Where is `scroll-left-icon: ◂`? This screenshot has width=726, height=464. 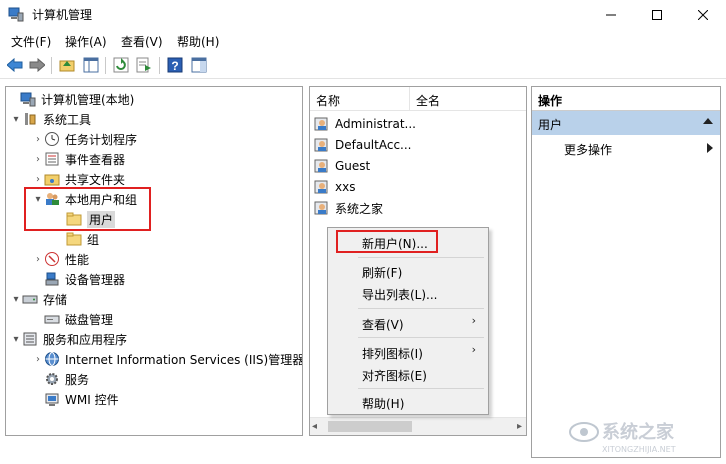
scroll-left-icon: ◂ is located at coordinates (314, 426).